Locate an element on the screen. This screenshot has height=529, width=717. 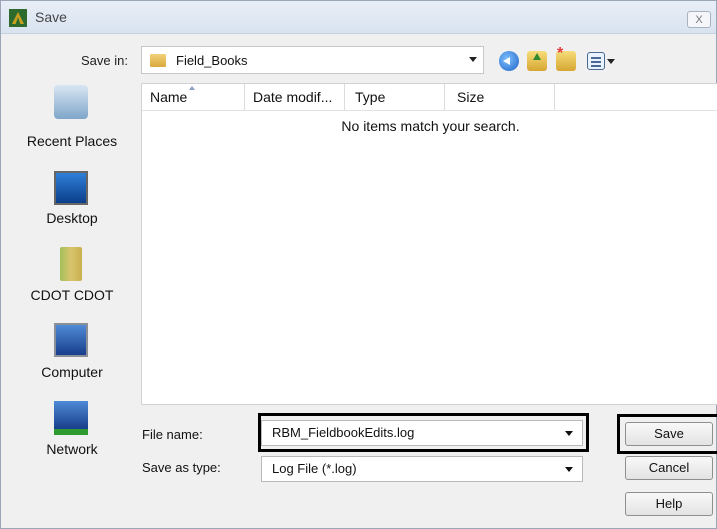
recent-places-icon is located at coordinates (71, 102).